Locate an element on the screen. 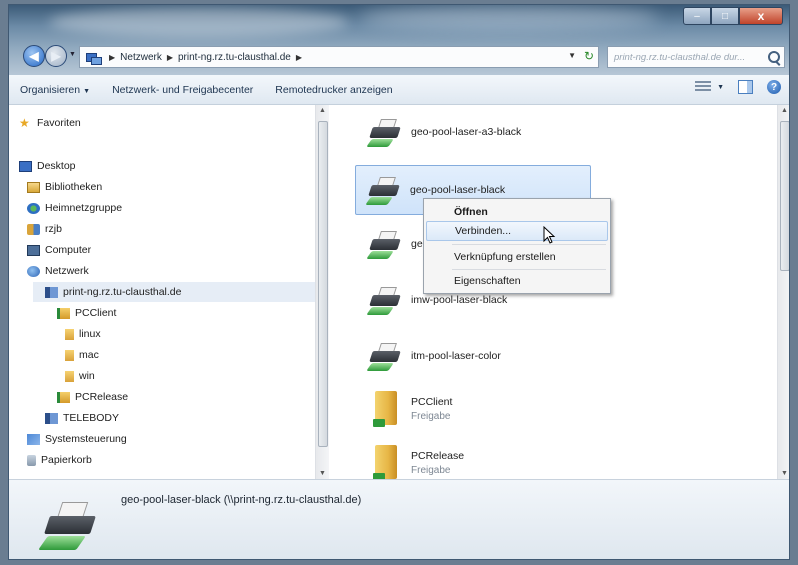 The image size is (798, 565). star-icon: ★ is located at coordinates (24, 122).